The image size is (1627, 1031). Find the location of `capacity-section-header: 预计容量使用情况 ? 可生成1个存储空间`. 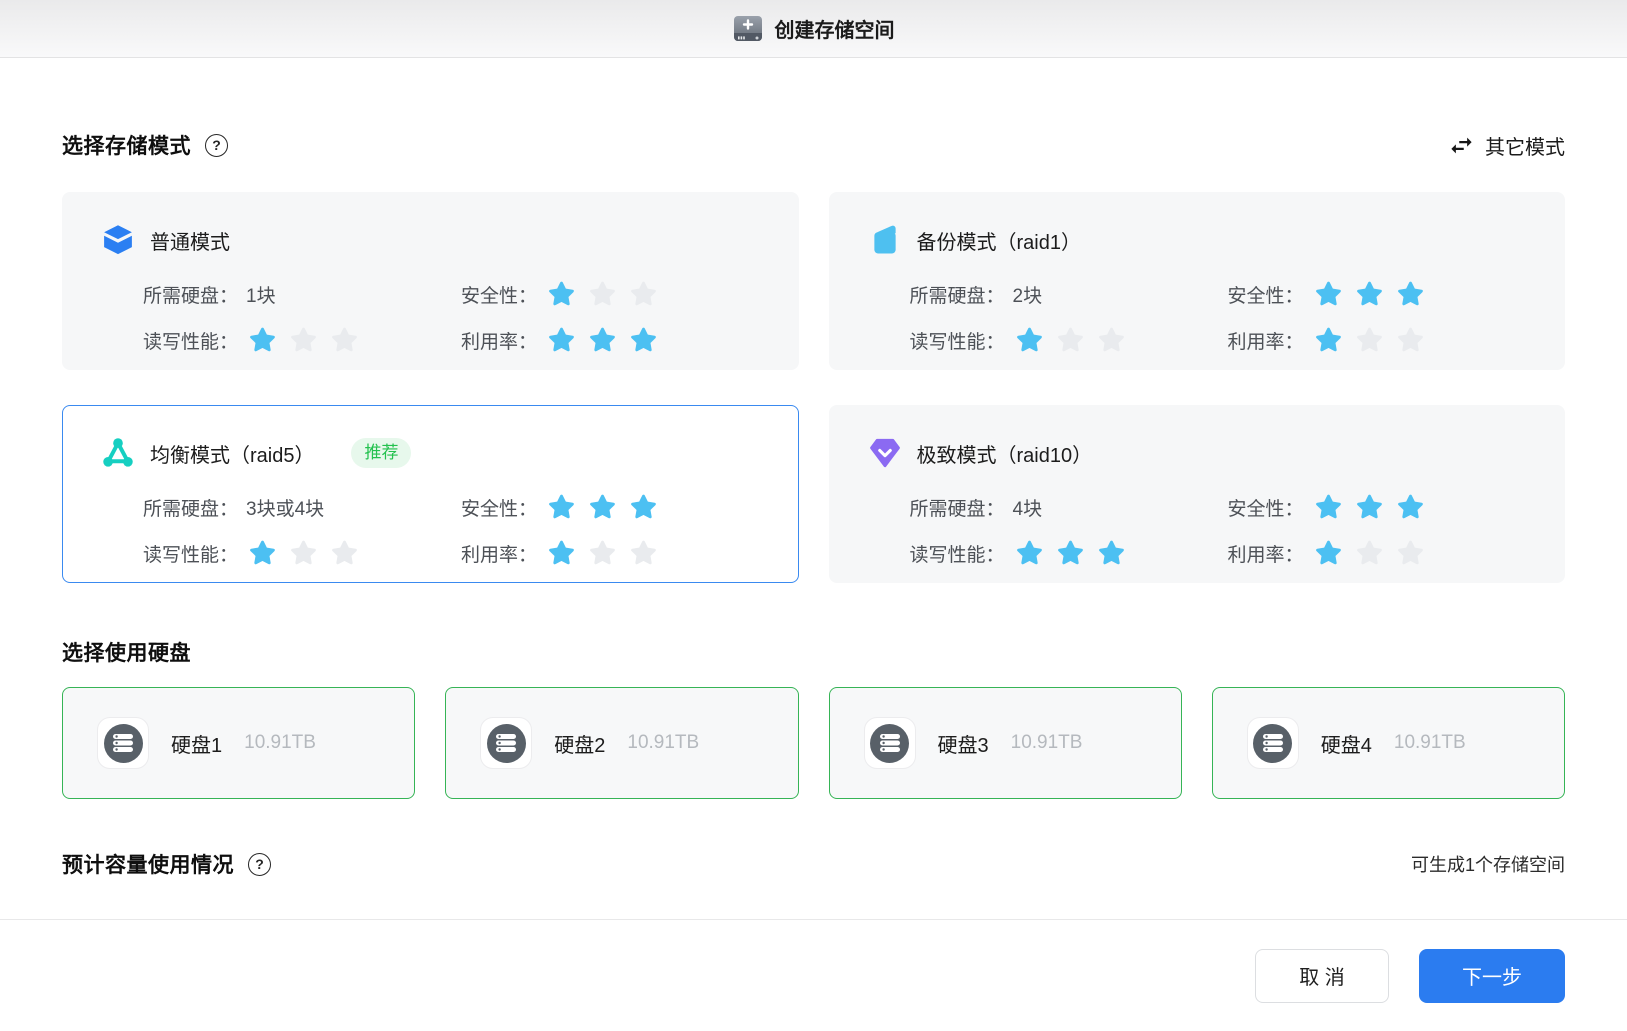

capacity-section-header: 预计容量使用情况 ? 可生成1个存储空间 is located at coordinates (813, 864).